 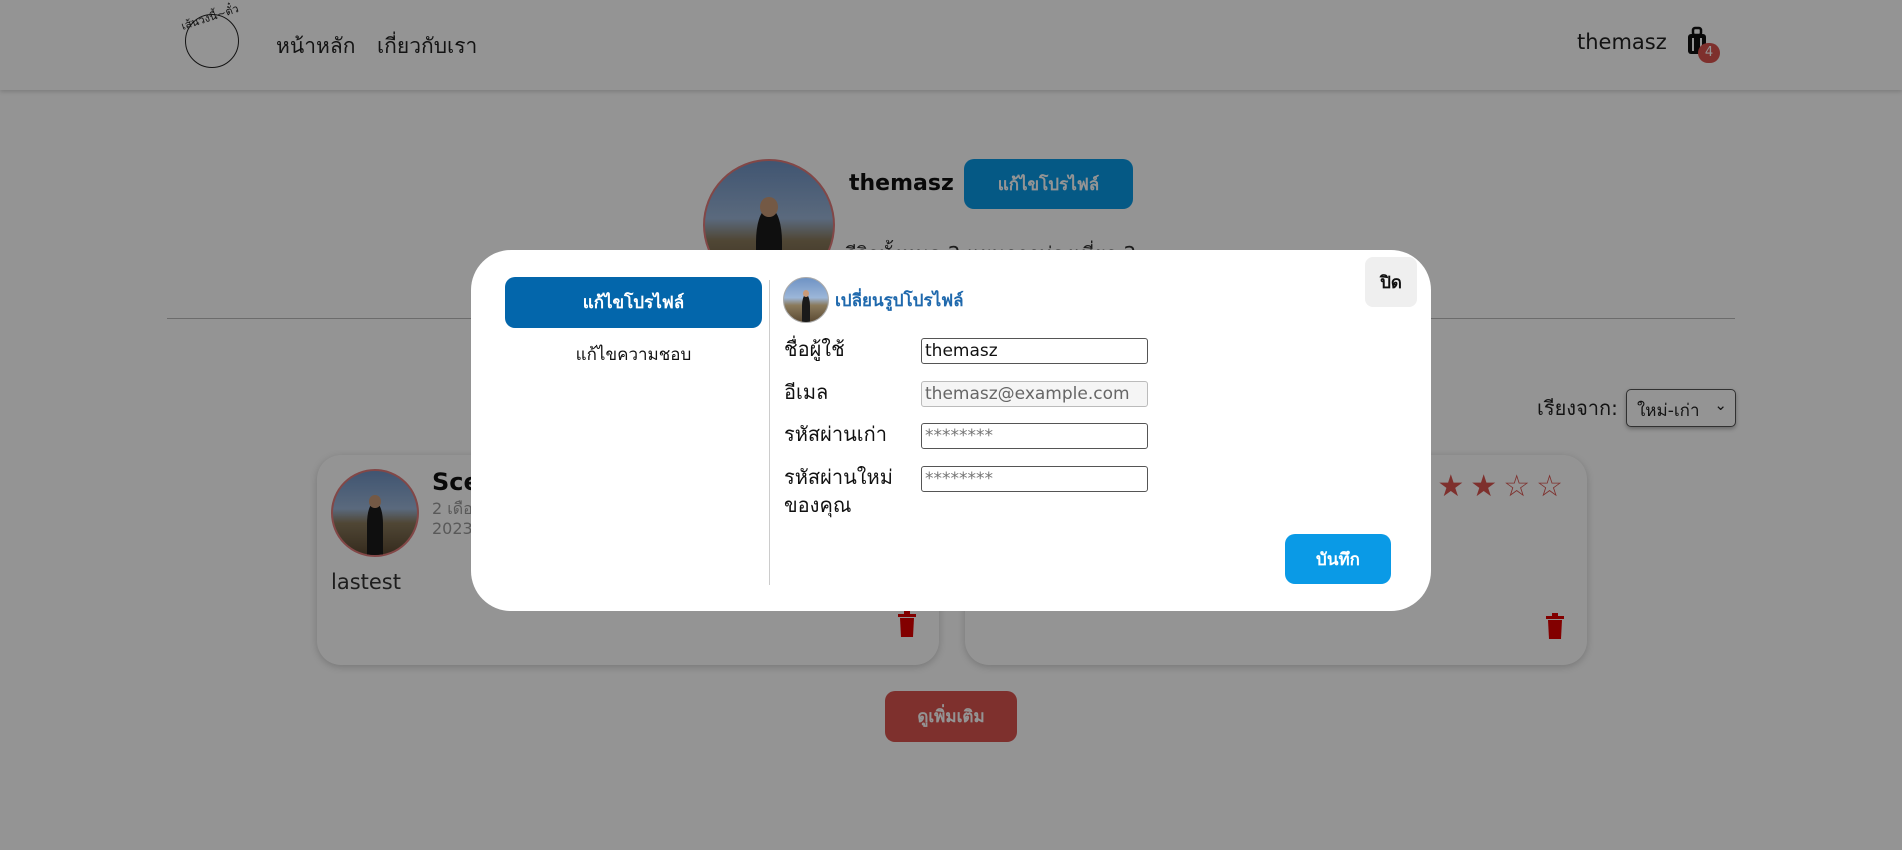 What do you see at coordinates (1391, 282) in the screenshot?
I see `close-button: ปิด` at bounding box center [1391, 282].